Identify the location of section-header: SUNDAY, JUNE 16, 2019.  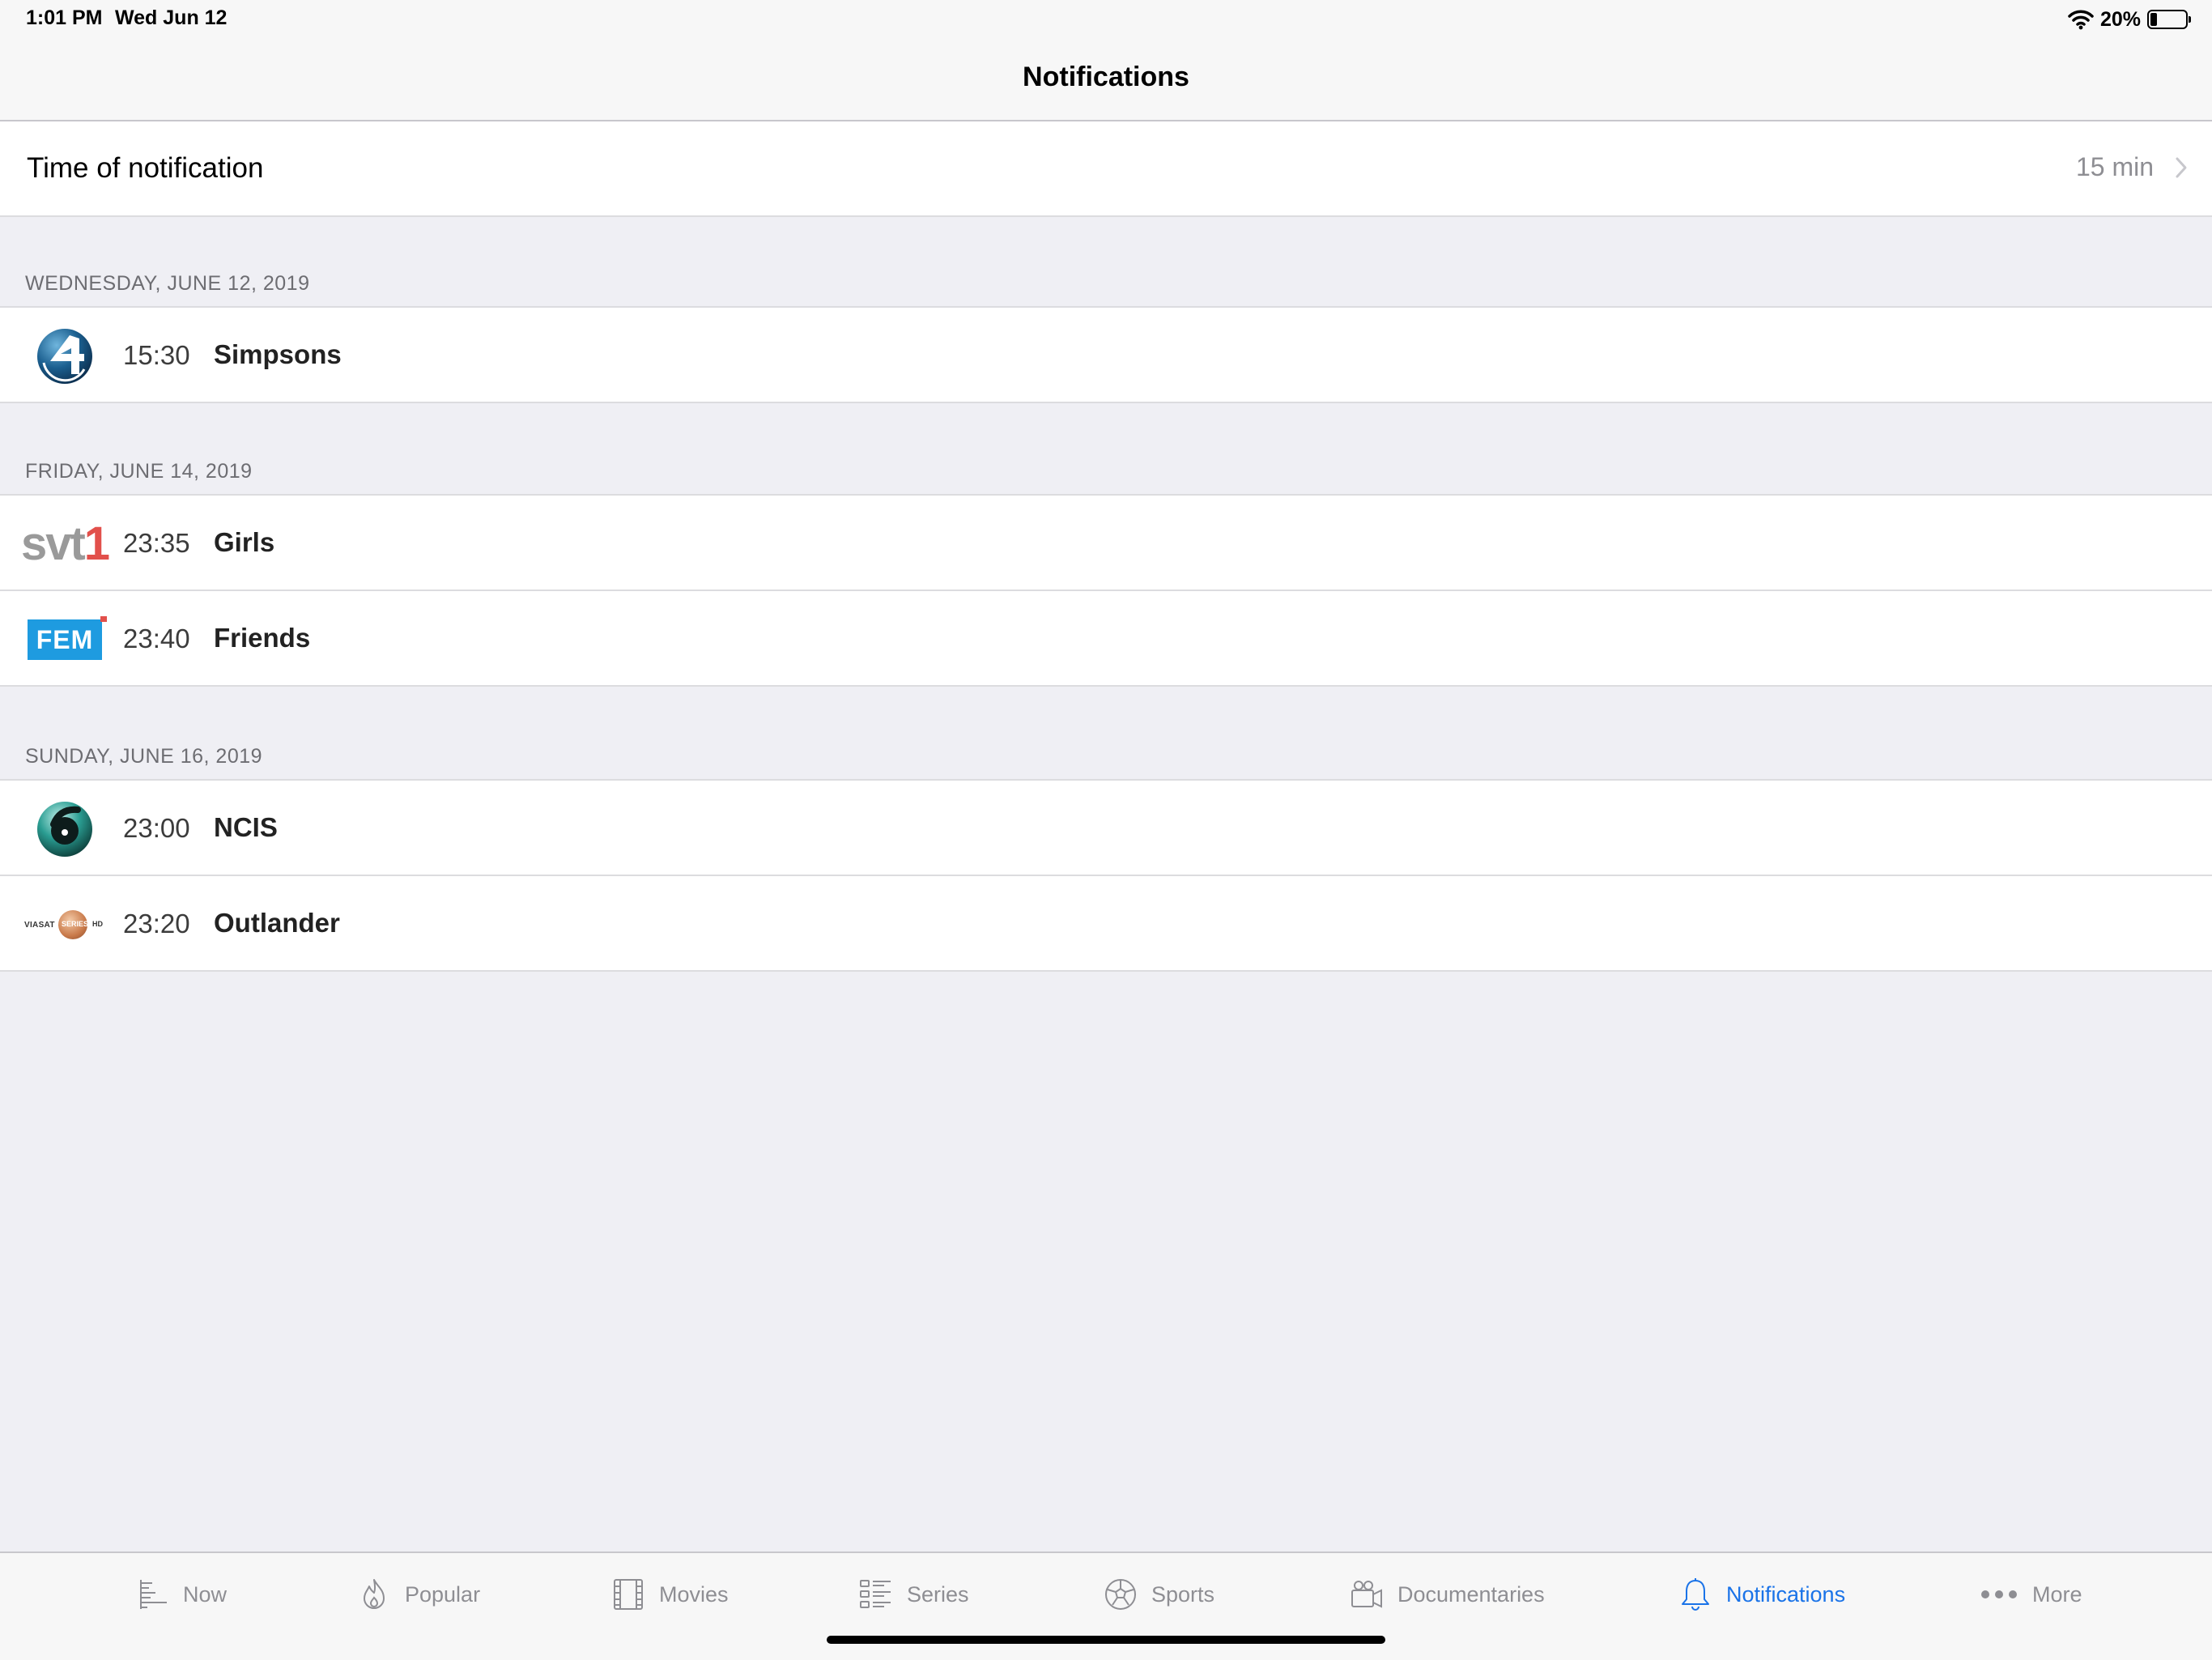
(144, 756).